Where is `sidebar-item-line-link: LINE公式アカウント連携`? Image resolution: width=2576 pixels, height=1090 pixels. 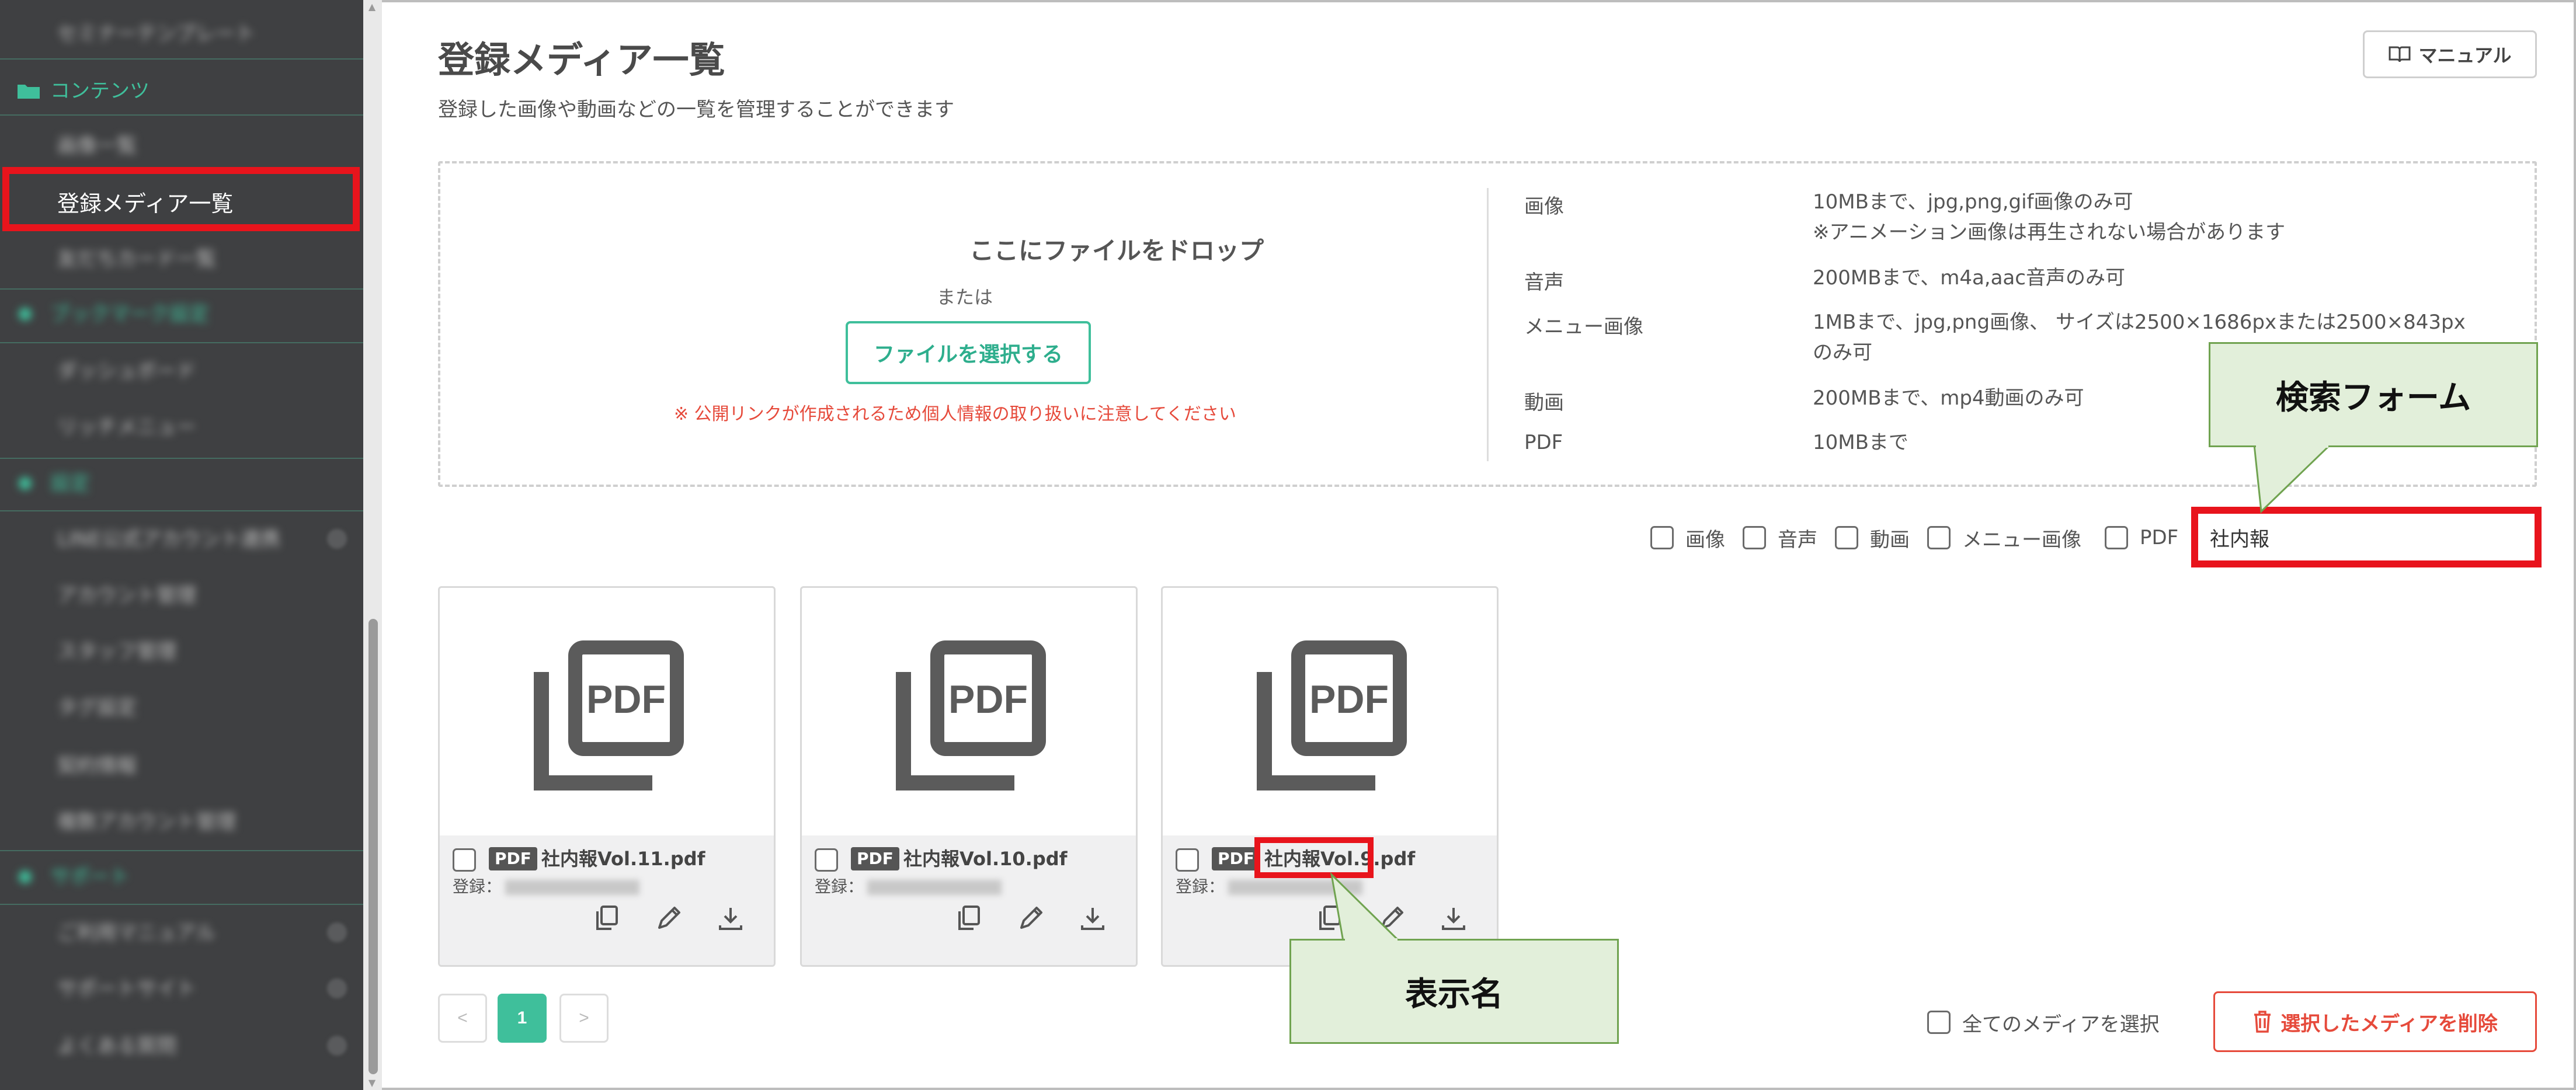 sidebar-item-line-link: LINE公式アカウント連携 is located at coordinates (169, 539).